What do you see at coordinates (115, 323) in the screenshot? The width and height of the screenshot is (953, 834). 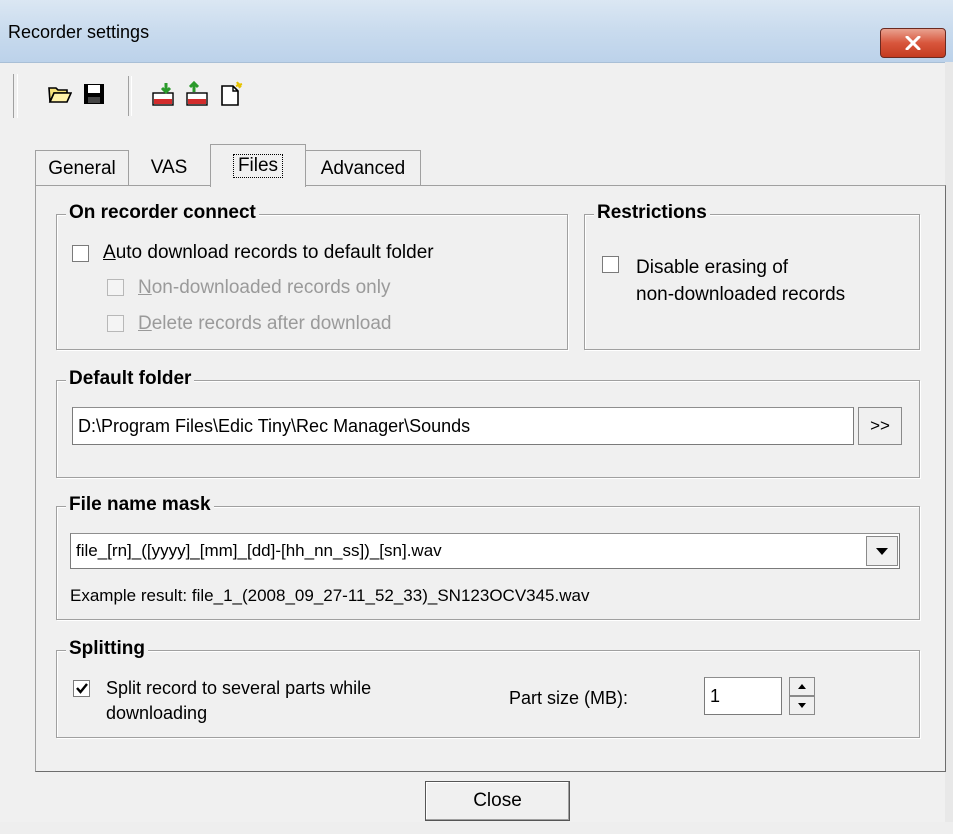 I see `delete-after-download-checkbox` at bounding box center [115, 323].